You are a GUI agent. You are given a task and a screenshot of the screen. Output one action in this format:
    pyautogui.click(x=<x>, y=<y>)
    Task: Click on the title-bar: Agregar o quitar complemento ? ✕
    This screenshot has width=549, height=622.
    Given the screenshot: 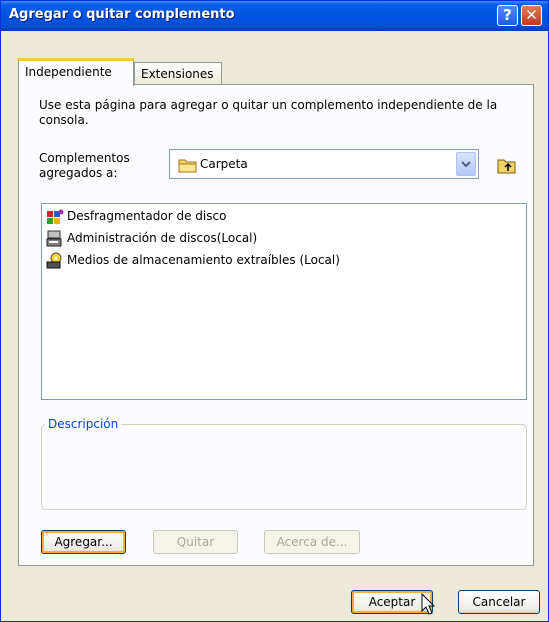 What is the action you would take?
    pyautogui.click(x=274, y=16)
    